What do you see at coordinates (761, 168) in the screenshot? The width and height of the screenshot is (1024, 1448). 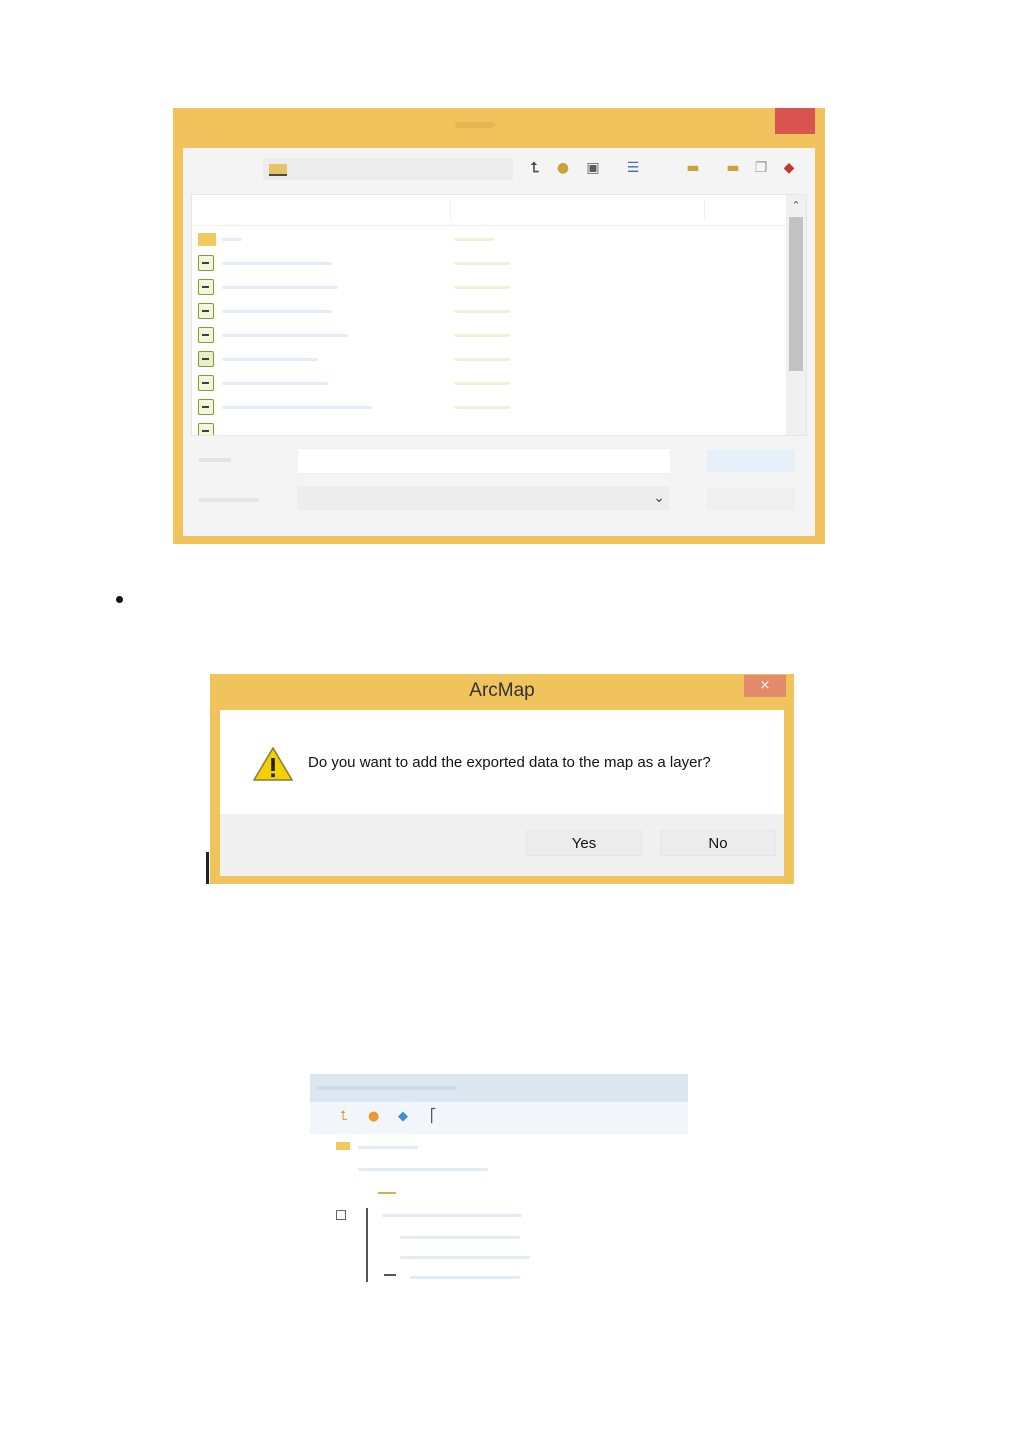 I see `copy-icon: ❐` at bounding box center [761, 168].